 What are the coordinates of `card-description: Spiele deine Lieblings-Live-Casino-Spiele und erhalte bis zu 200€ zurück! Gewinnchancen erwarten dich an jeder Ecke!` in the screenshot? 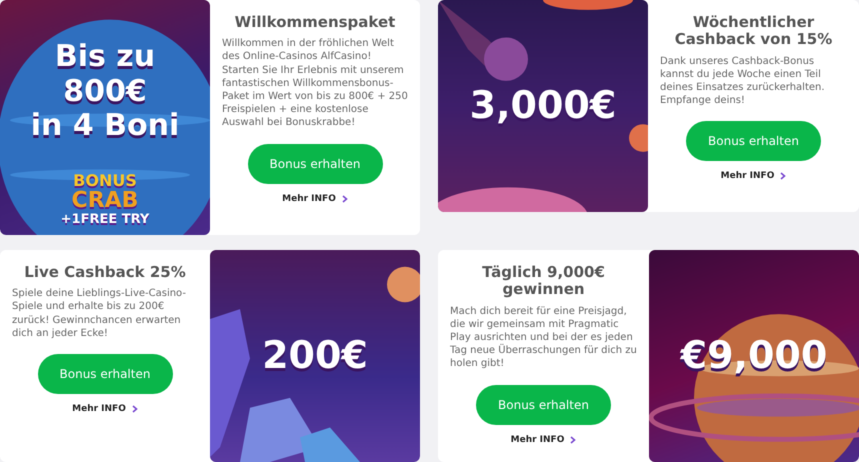 It's located at (99, 313).